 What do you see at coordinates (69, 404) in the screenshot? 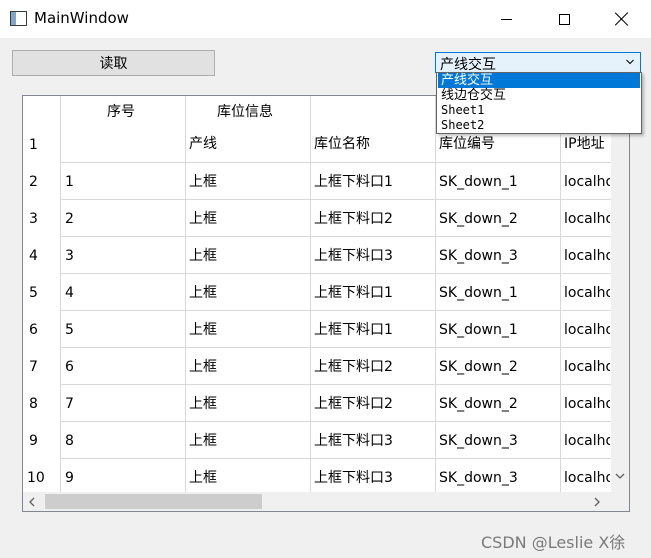
I see `row-cell-index: 7` at bounding box center [69, 404].